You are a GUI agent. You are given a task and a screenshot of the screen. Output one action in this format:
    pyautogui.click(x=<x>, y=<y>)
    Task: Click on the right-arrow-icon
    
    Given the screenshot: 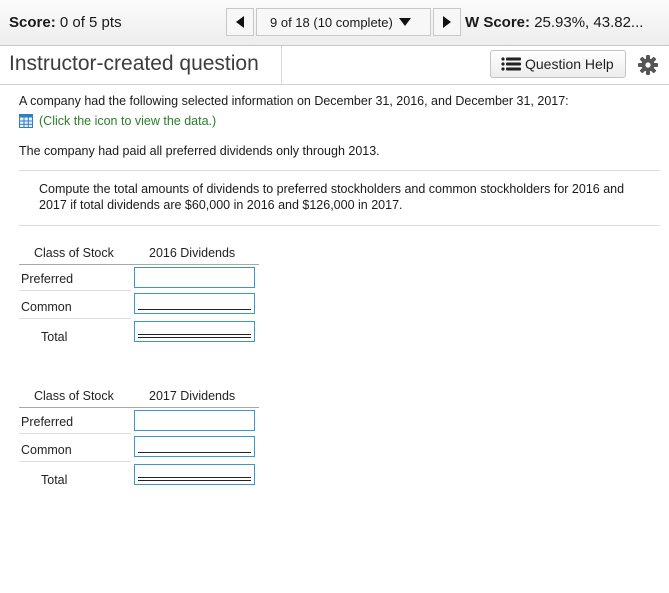 What is the action you would take?
    pyautogui.click(x=447, y=22)
    